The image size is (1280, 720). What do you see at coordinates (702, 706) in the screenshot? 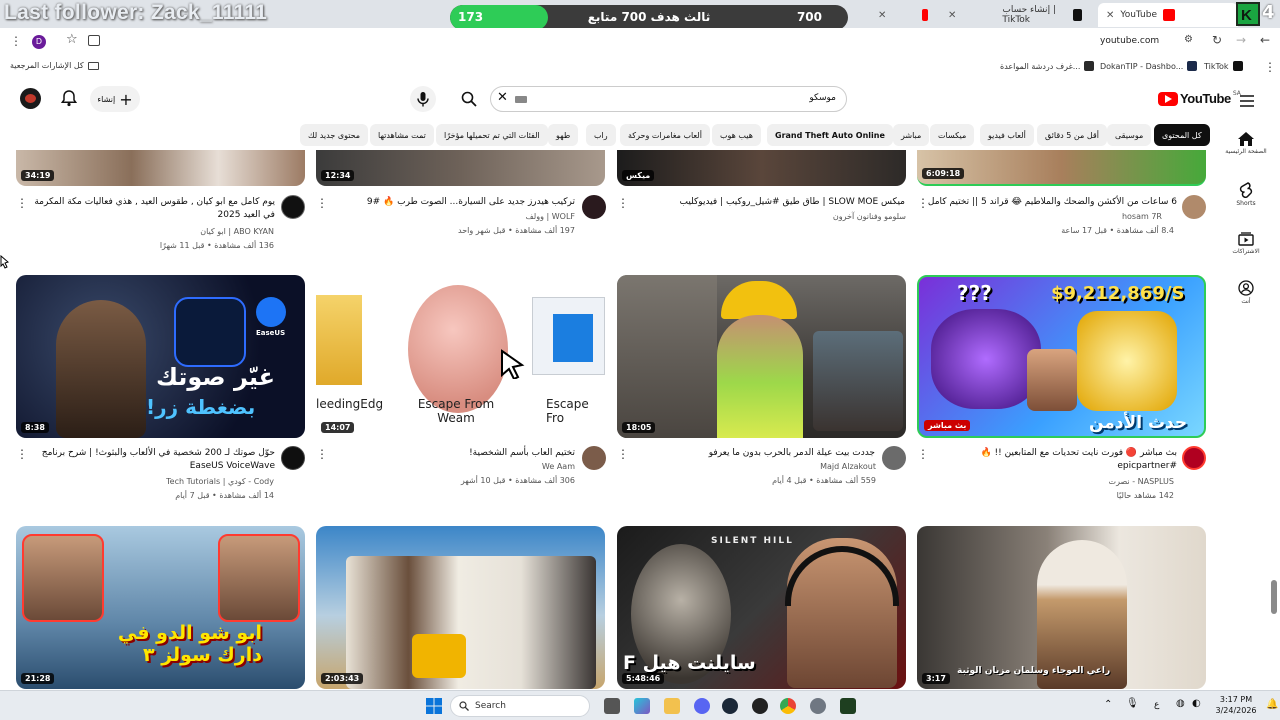
I see `discord-icon` at bounding box center [702, 706].